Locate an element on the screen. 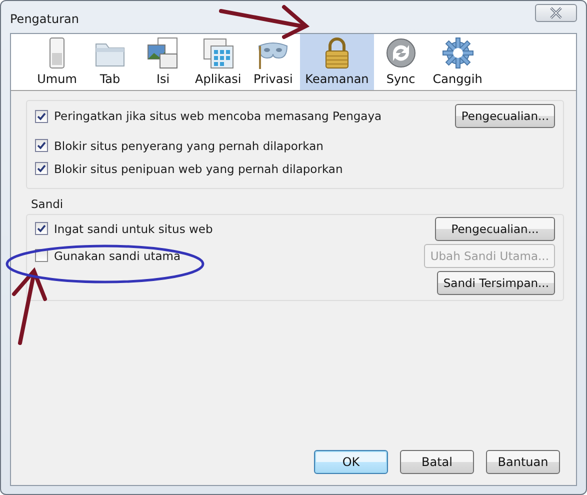  toolbar-tab: Sync is located at coordinates (400, 62).